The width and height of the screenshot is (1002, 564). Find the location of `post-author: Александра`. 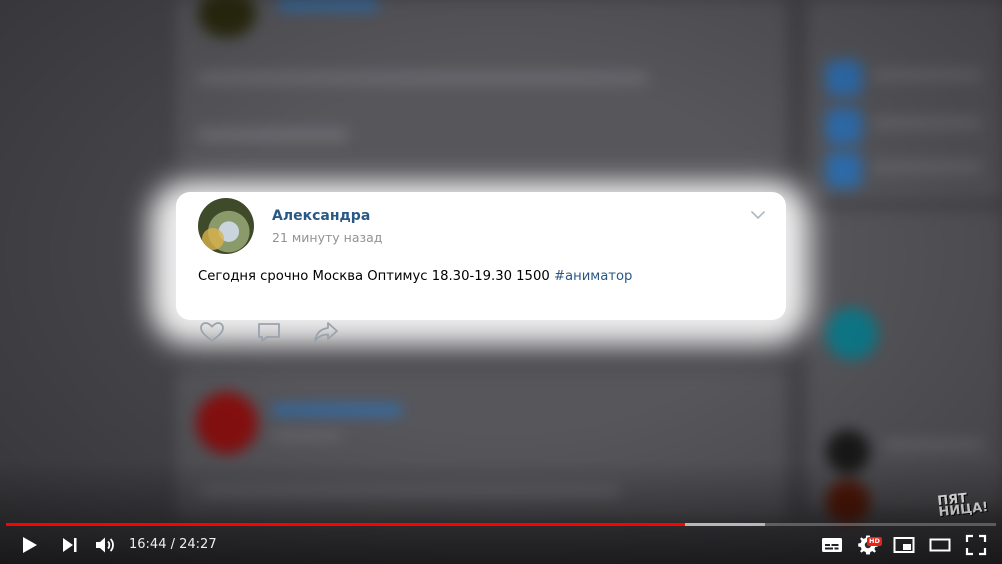

post-author: Александра is located at coordinates (321, 216).